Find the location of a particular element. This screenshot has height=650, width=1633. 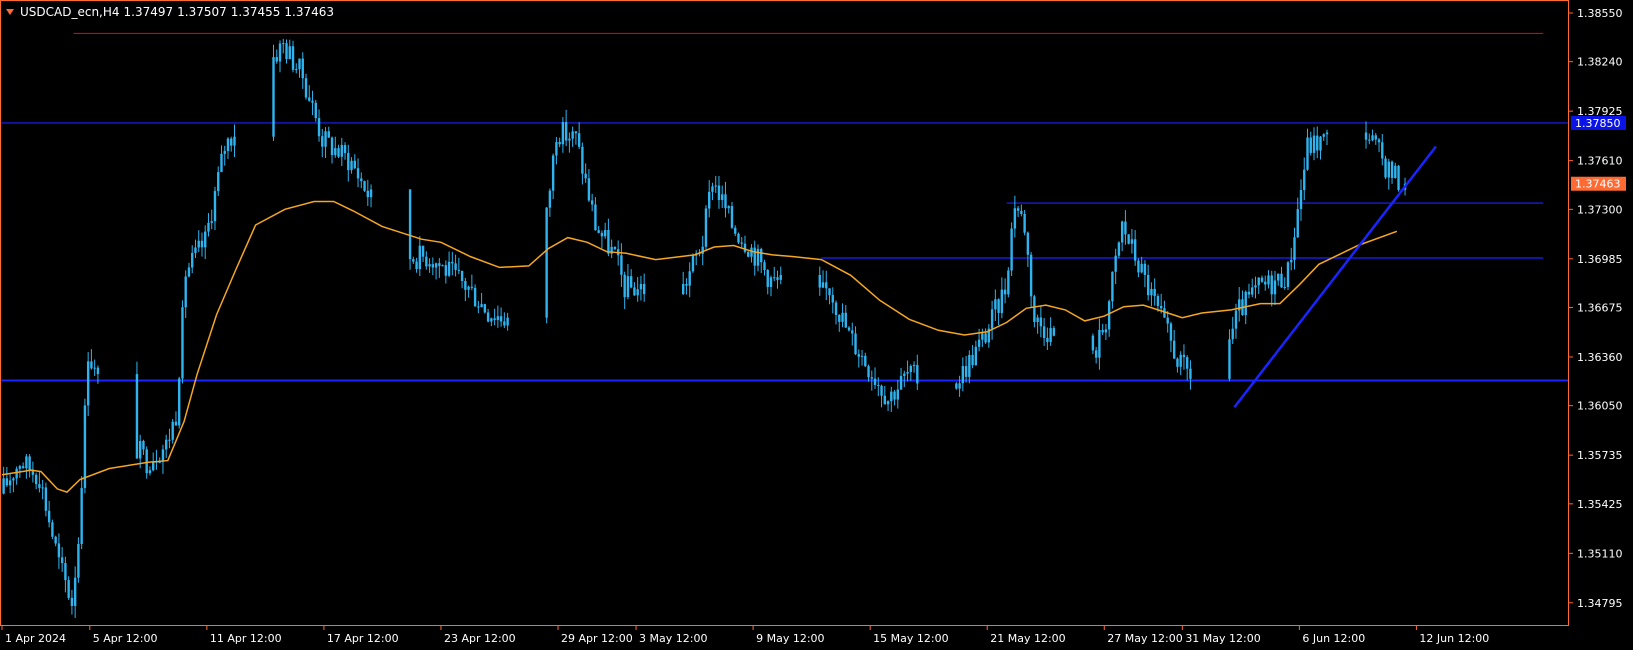

x-tick-label-0: 1 Apr 2024 is located at coordinates (35, 638).